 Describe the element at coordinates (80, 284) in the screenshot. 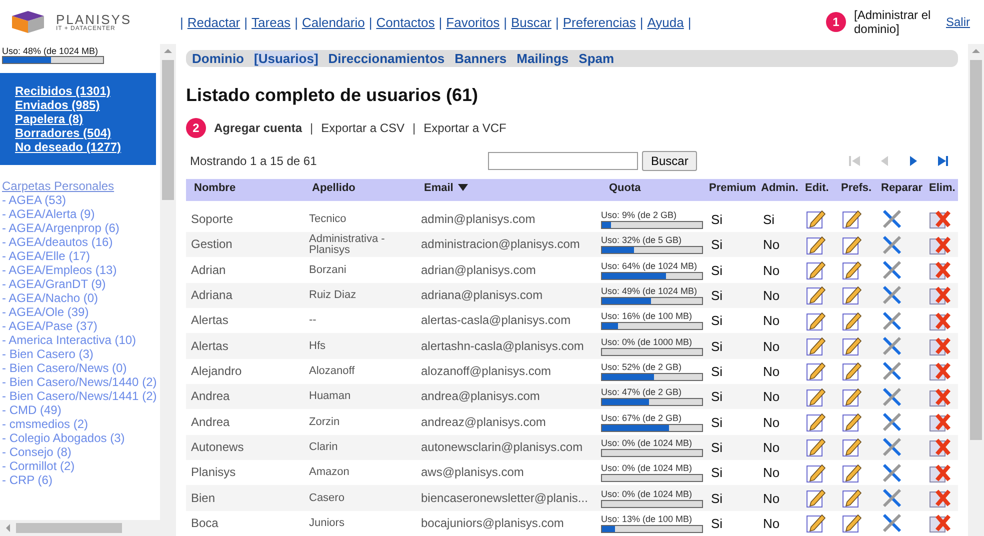

I see `folder-link: - AGEA/GranDT (9)` at that location.